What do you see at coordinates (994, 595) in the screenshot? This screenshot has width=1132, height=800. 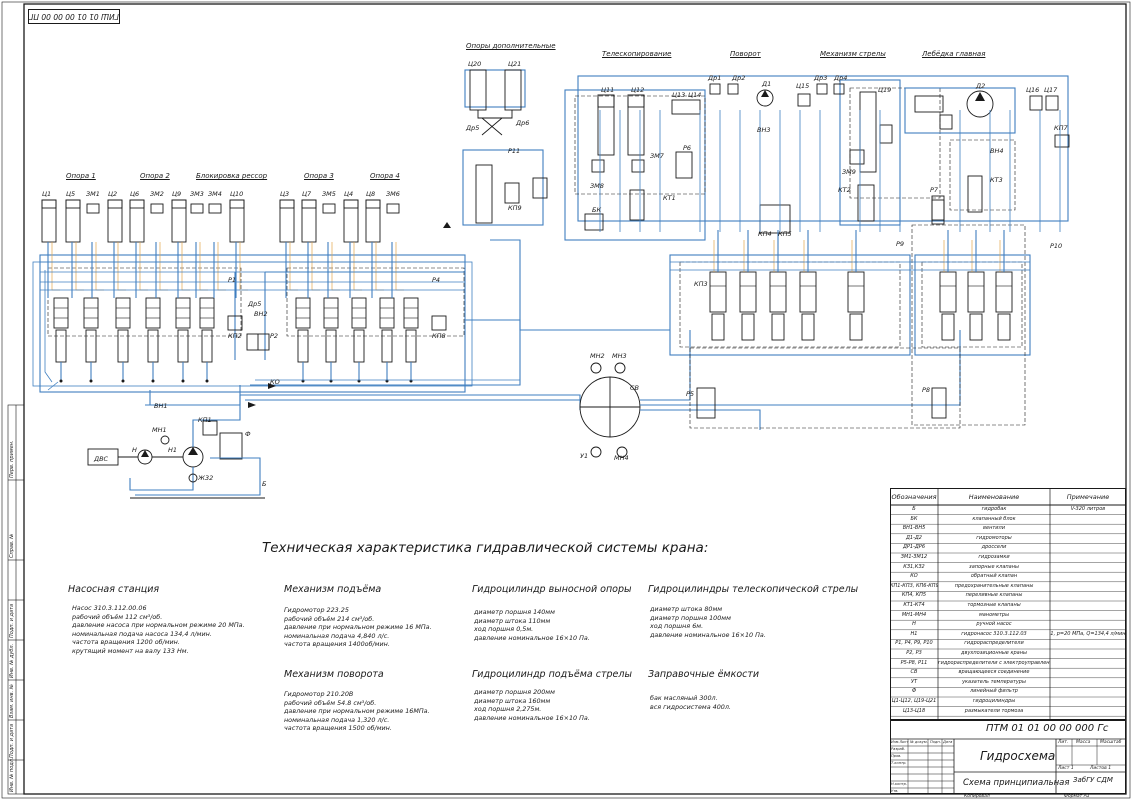 I see `spec-cell-name: переливные клапаны` at bounding box center [994, 595].